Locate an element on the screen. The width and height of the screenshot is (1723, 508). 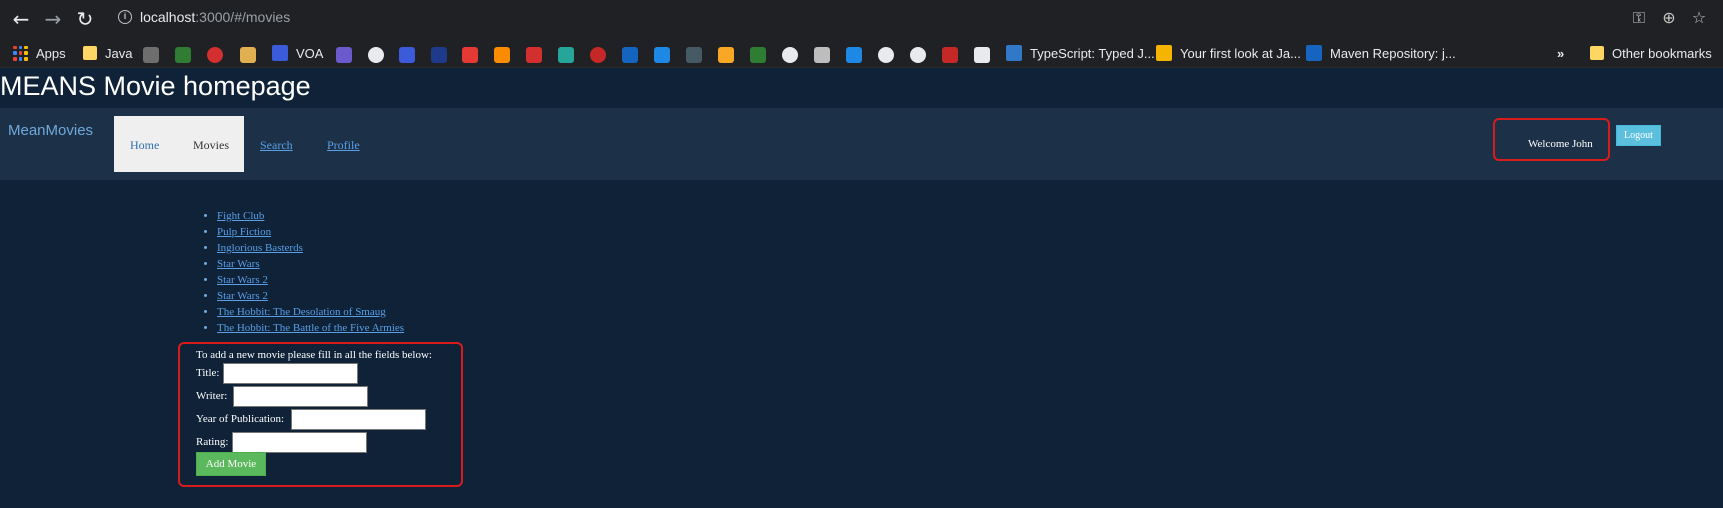
w-icon is located at coordinates (183, 55).